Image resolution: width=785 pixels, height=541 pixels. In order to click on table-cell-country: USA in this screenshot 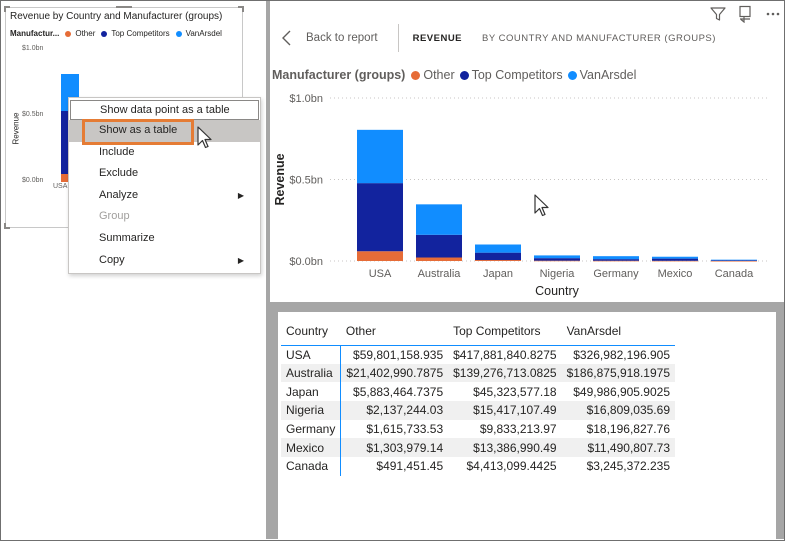, I will do `click(311, 354)`.